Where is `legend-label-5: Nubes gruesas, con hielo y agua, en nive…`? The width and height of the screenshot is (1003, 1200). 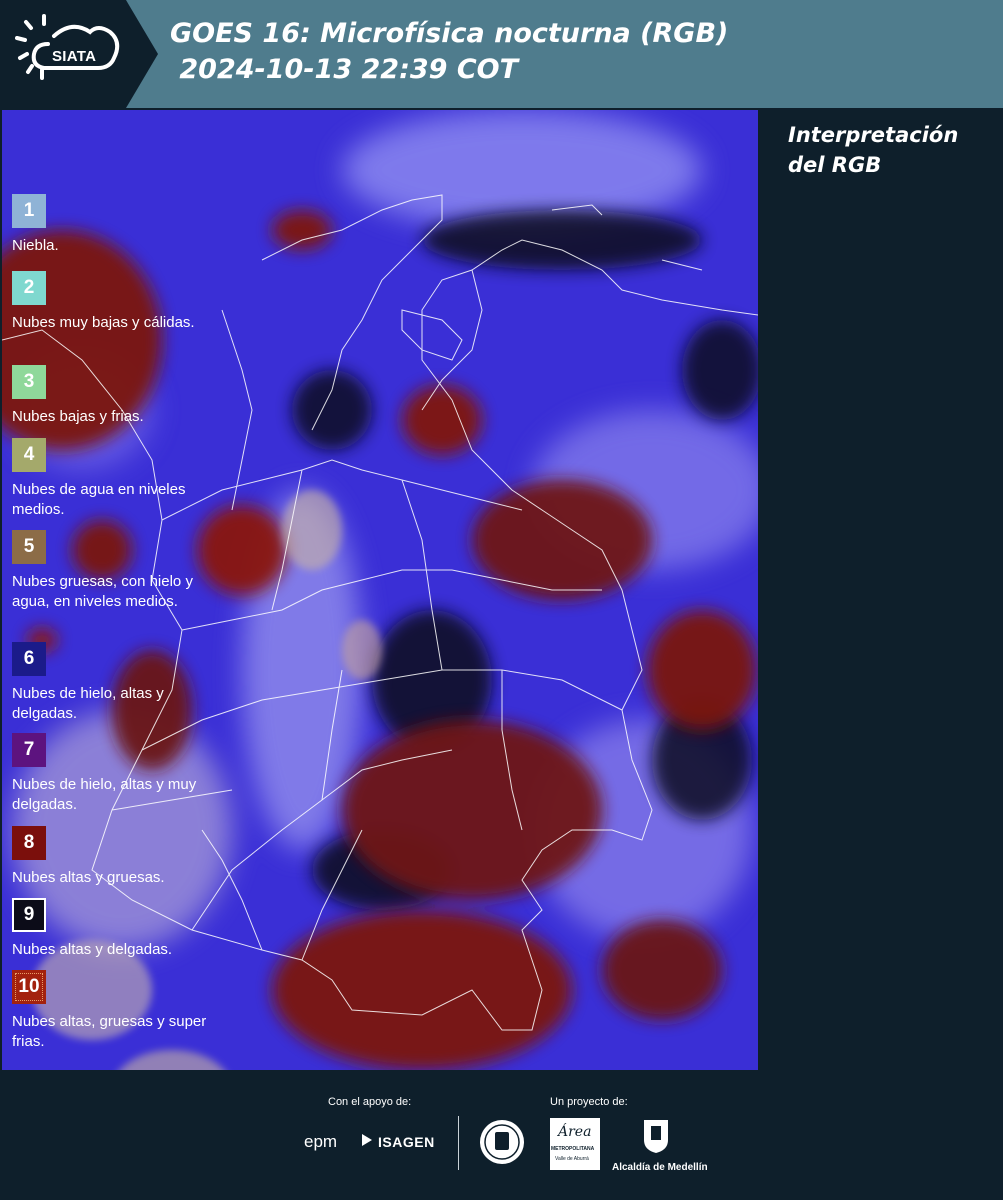
legend-label-5: Nubes gruesas, con hielo y agua, en nive… is located at coordinates (102, 591).